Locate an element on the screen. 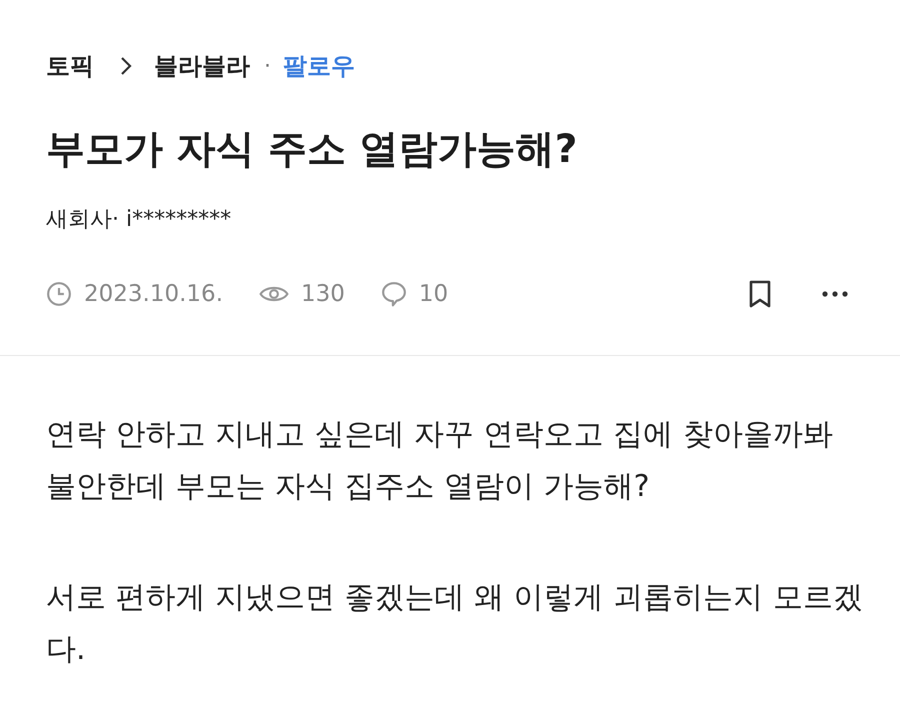  comment-icon is located at coordinates (393, 294).